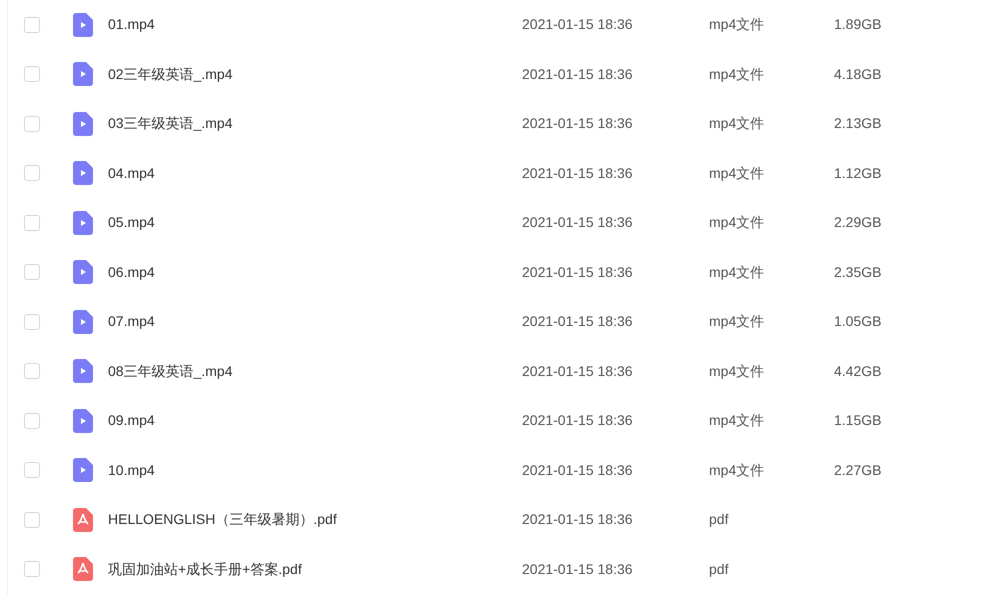 This screenshot has height=594, width=990. What do you see at coordinates (315, 371) in the screenshot?
I see `file-name: 08三年级英语_.mp4` at bounding box center [315, 371].